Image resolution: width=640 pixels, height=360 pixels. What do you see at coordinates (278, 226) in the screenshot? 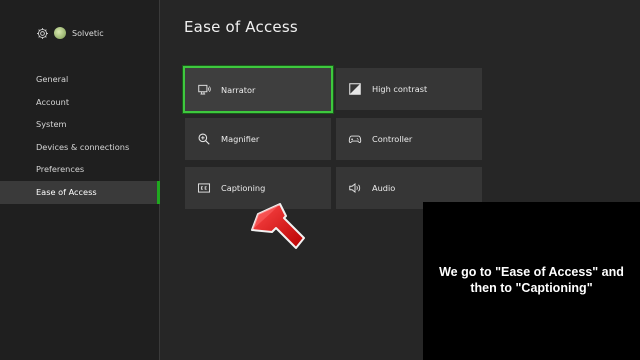
I see `red-pointer-arrow-icon` at bounding box center [278, 226].